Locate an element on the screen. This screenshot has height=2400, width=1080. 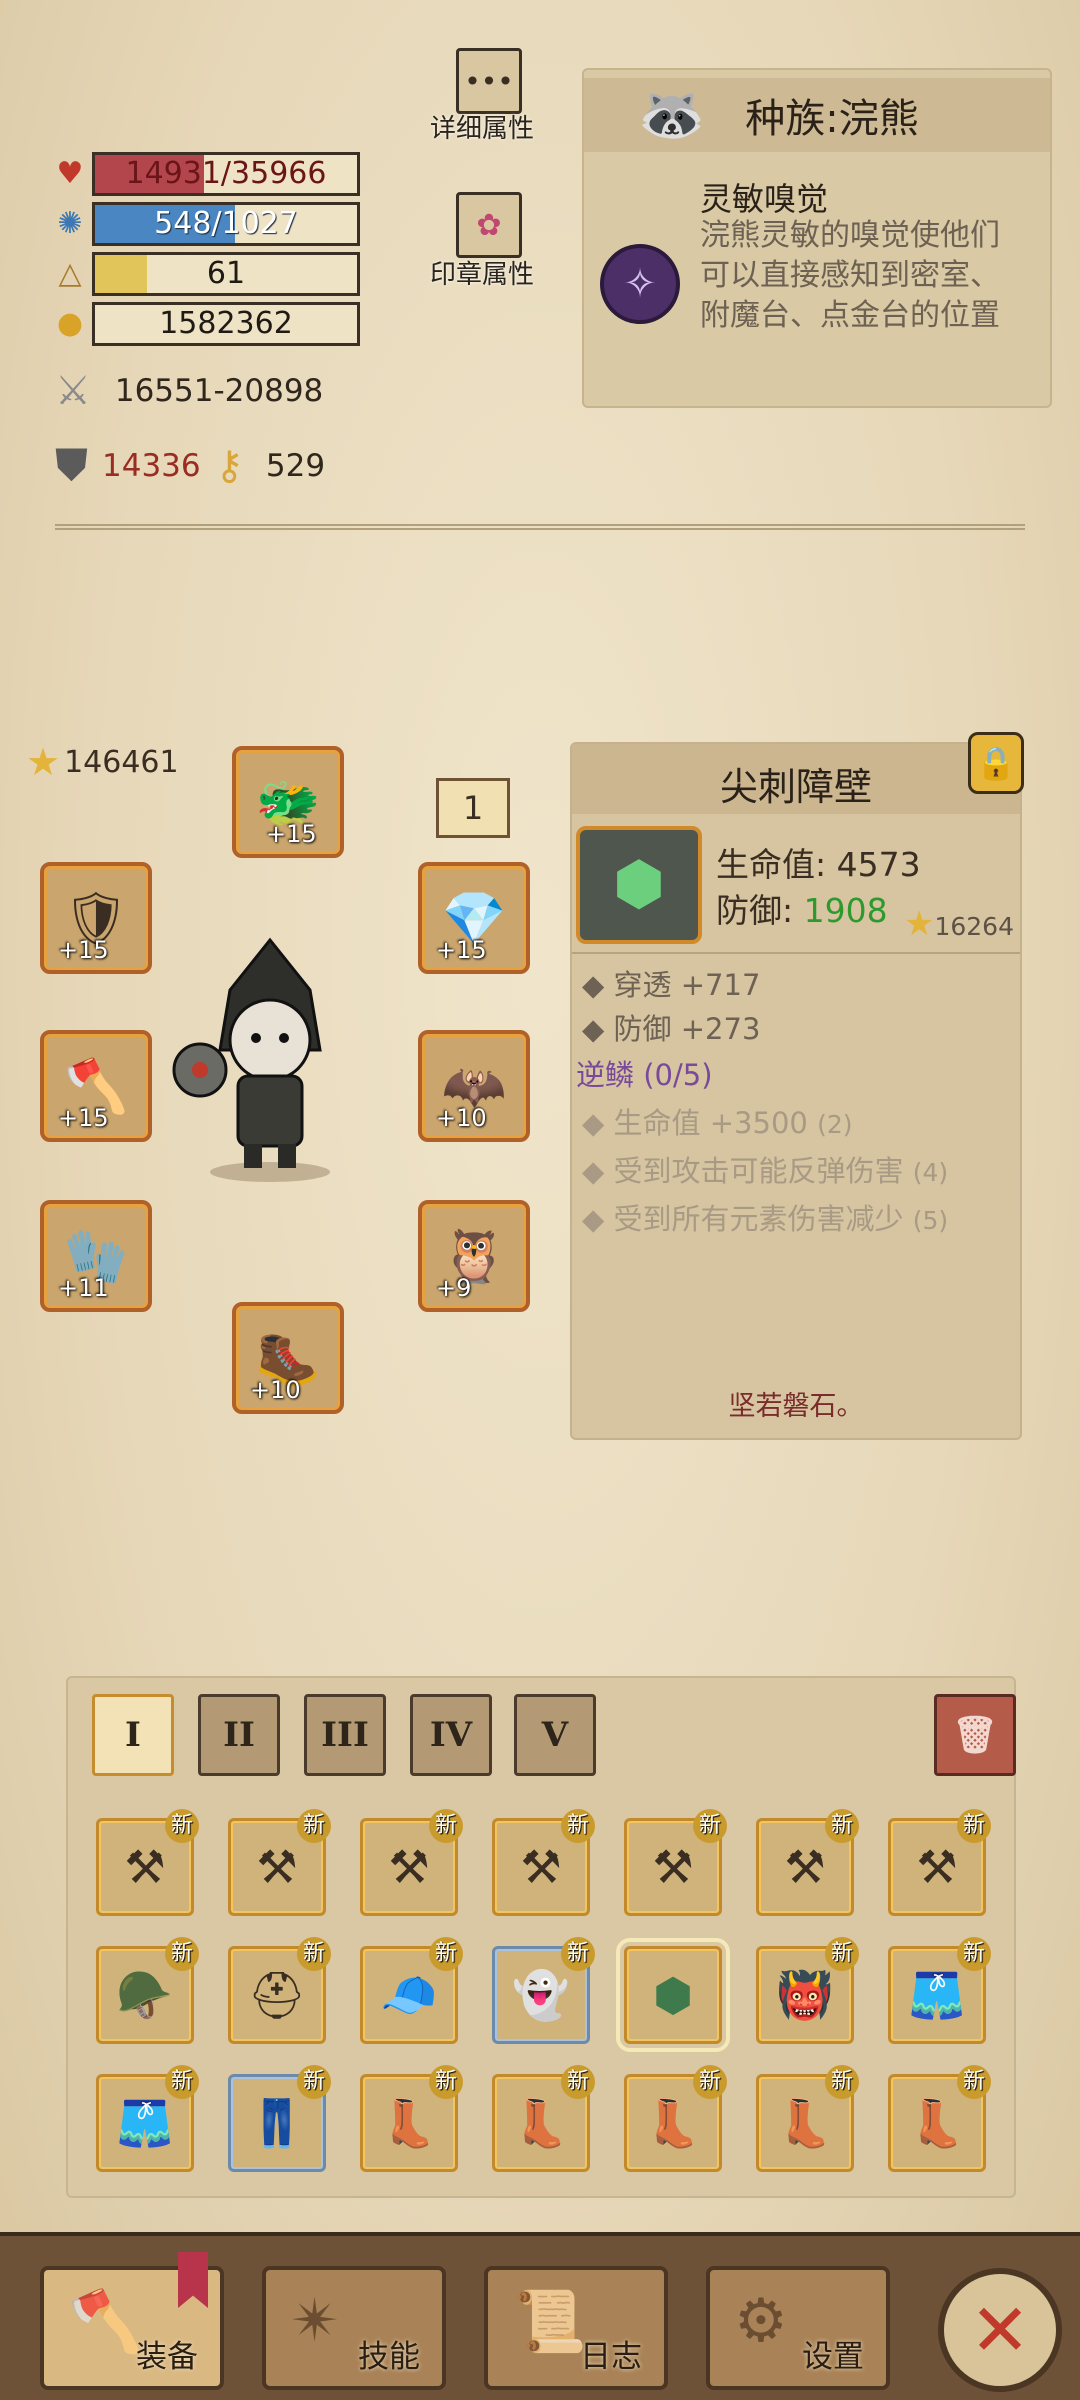
item-set-bonus-1: ◆ 生命值 +3500 (2) is located at coordinates (717, 1123).